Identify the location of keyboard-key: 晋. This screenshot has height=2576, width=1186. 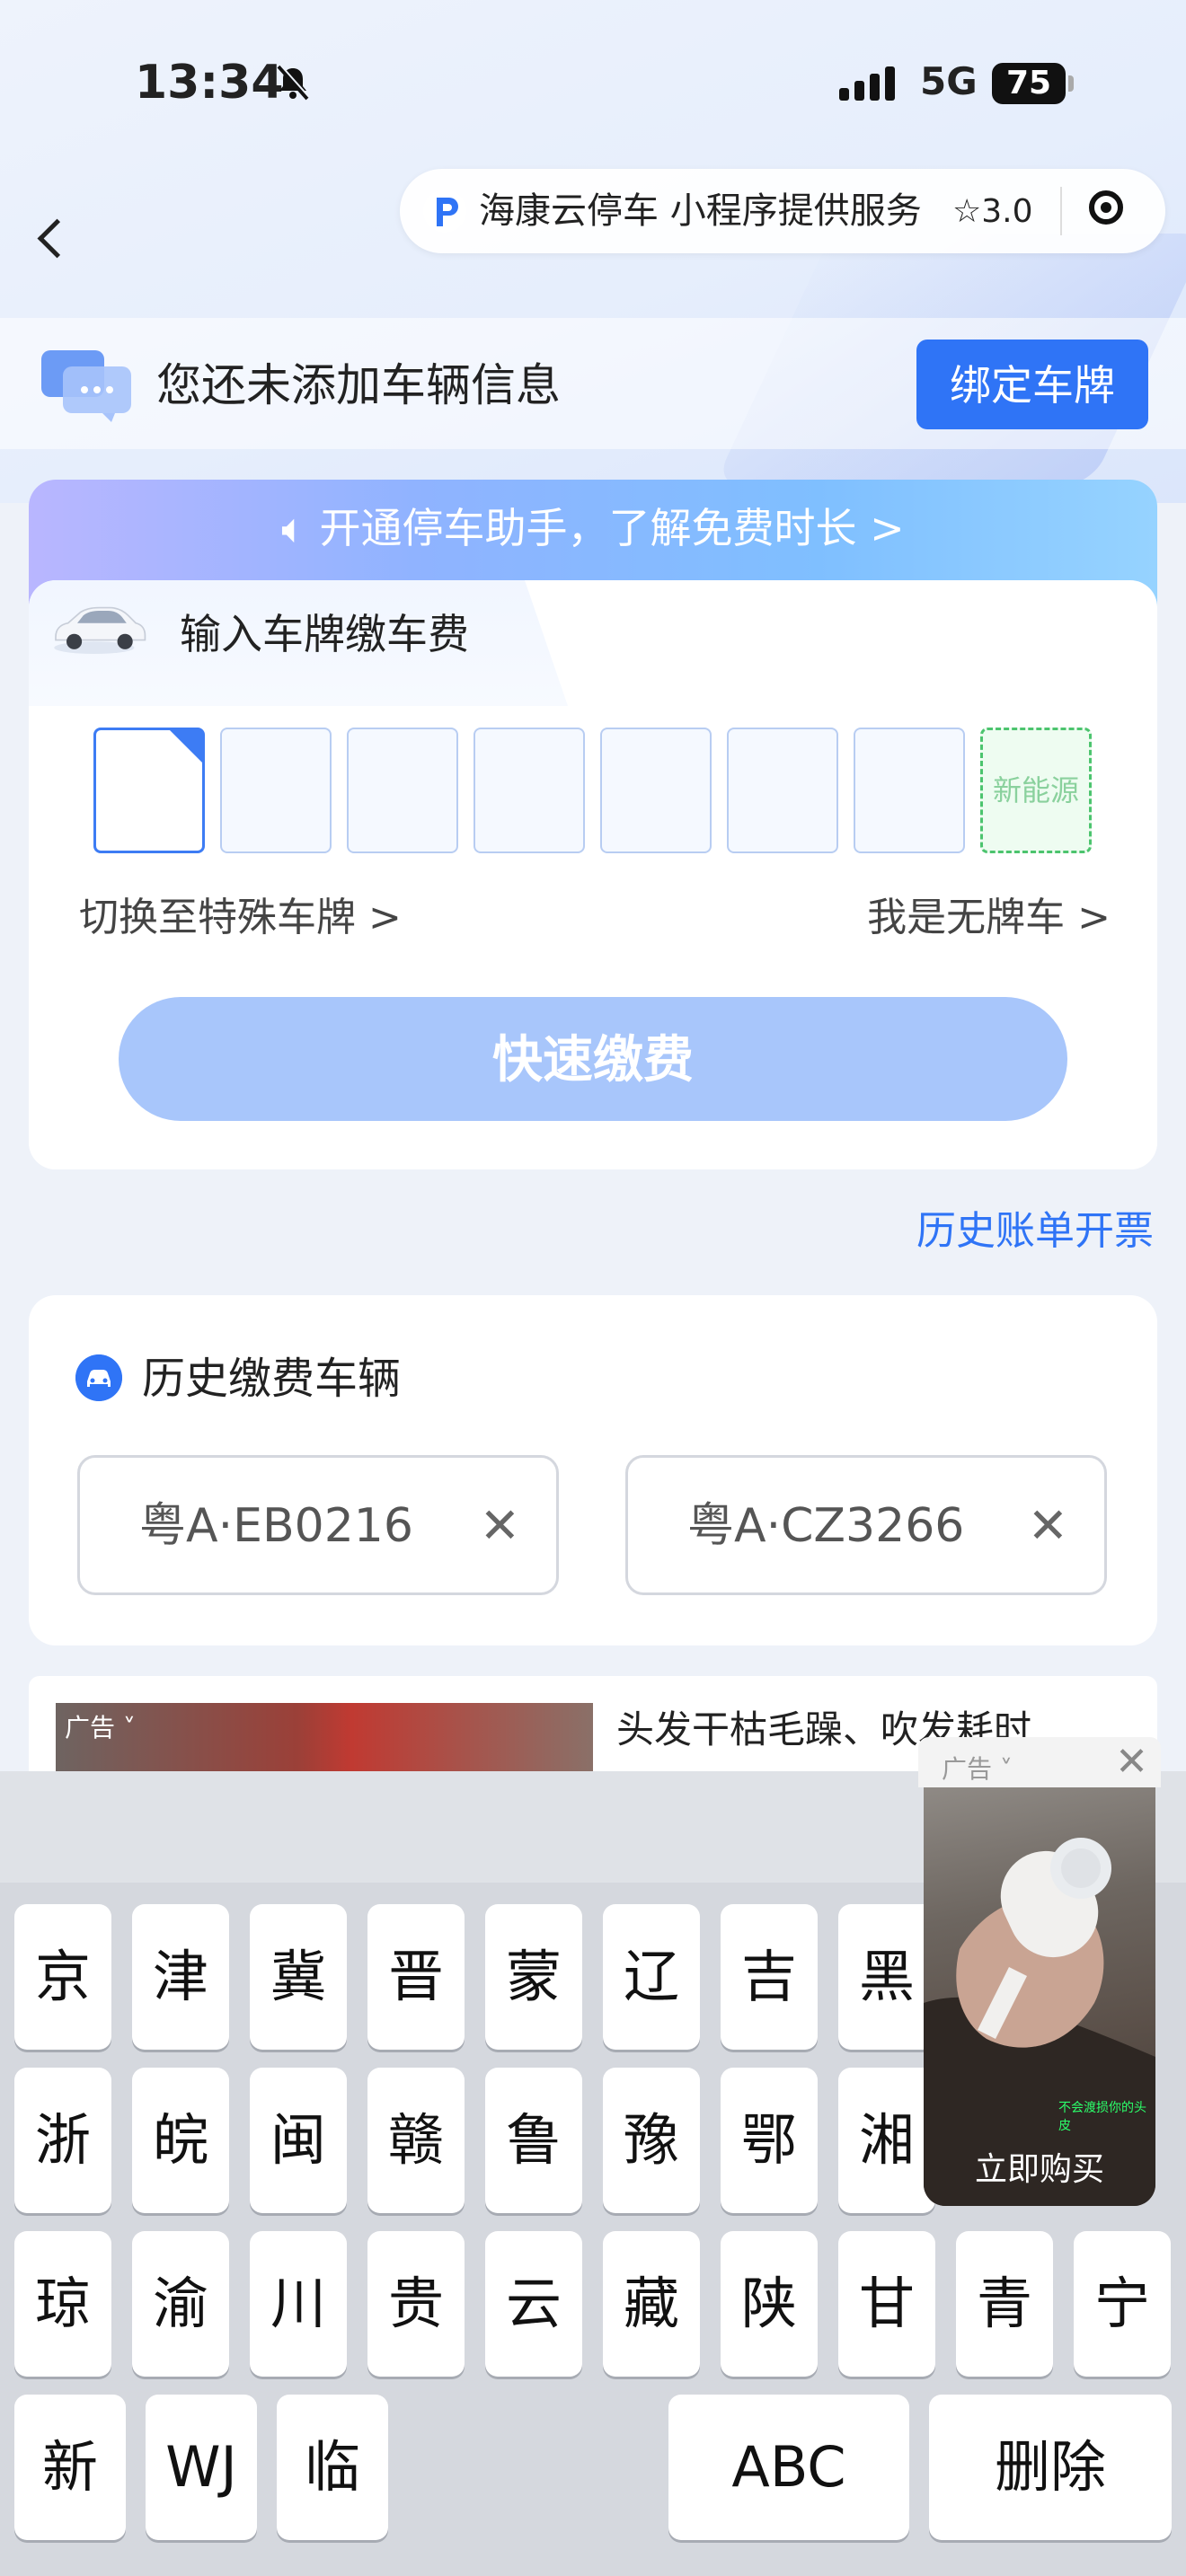
(416, 1977).